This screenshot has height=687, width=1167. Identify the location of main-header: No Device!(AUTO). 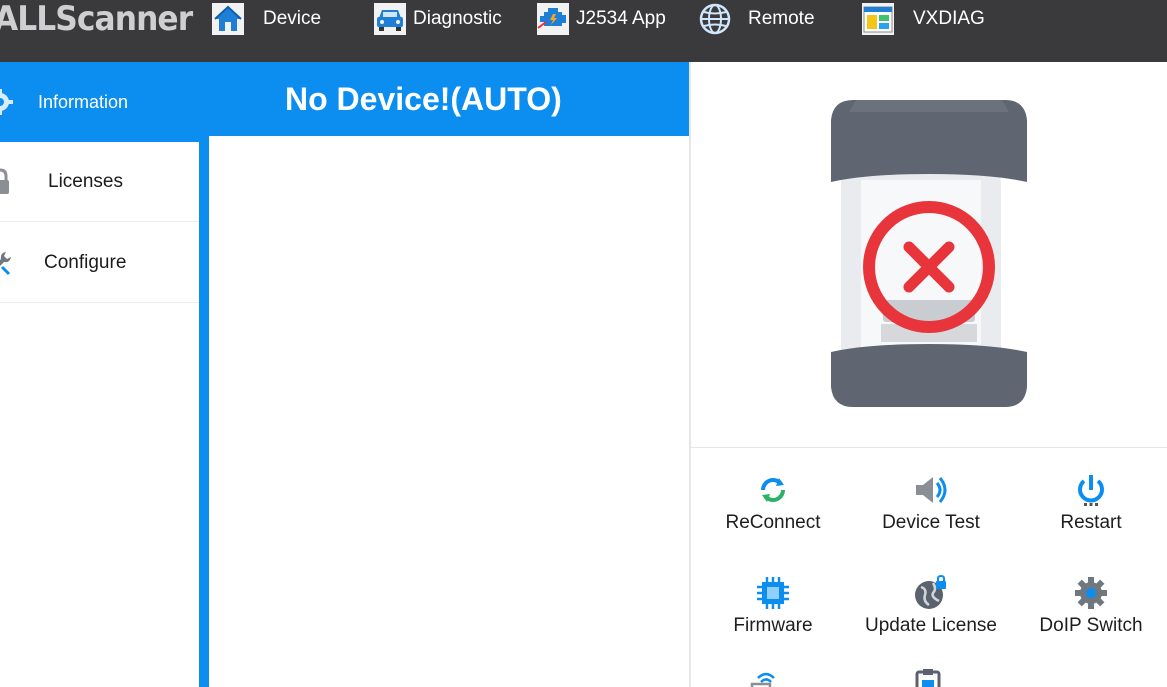
(449, 99).